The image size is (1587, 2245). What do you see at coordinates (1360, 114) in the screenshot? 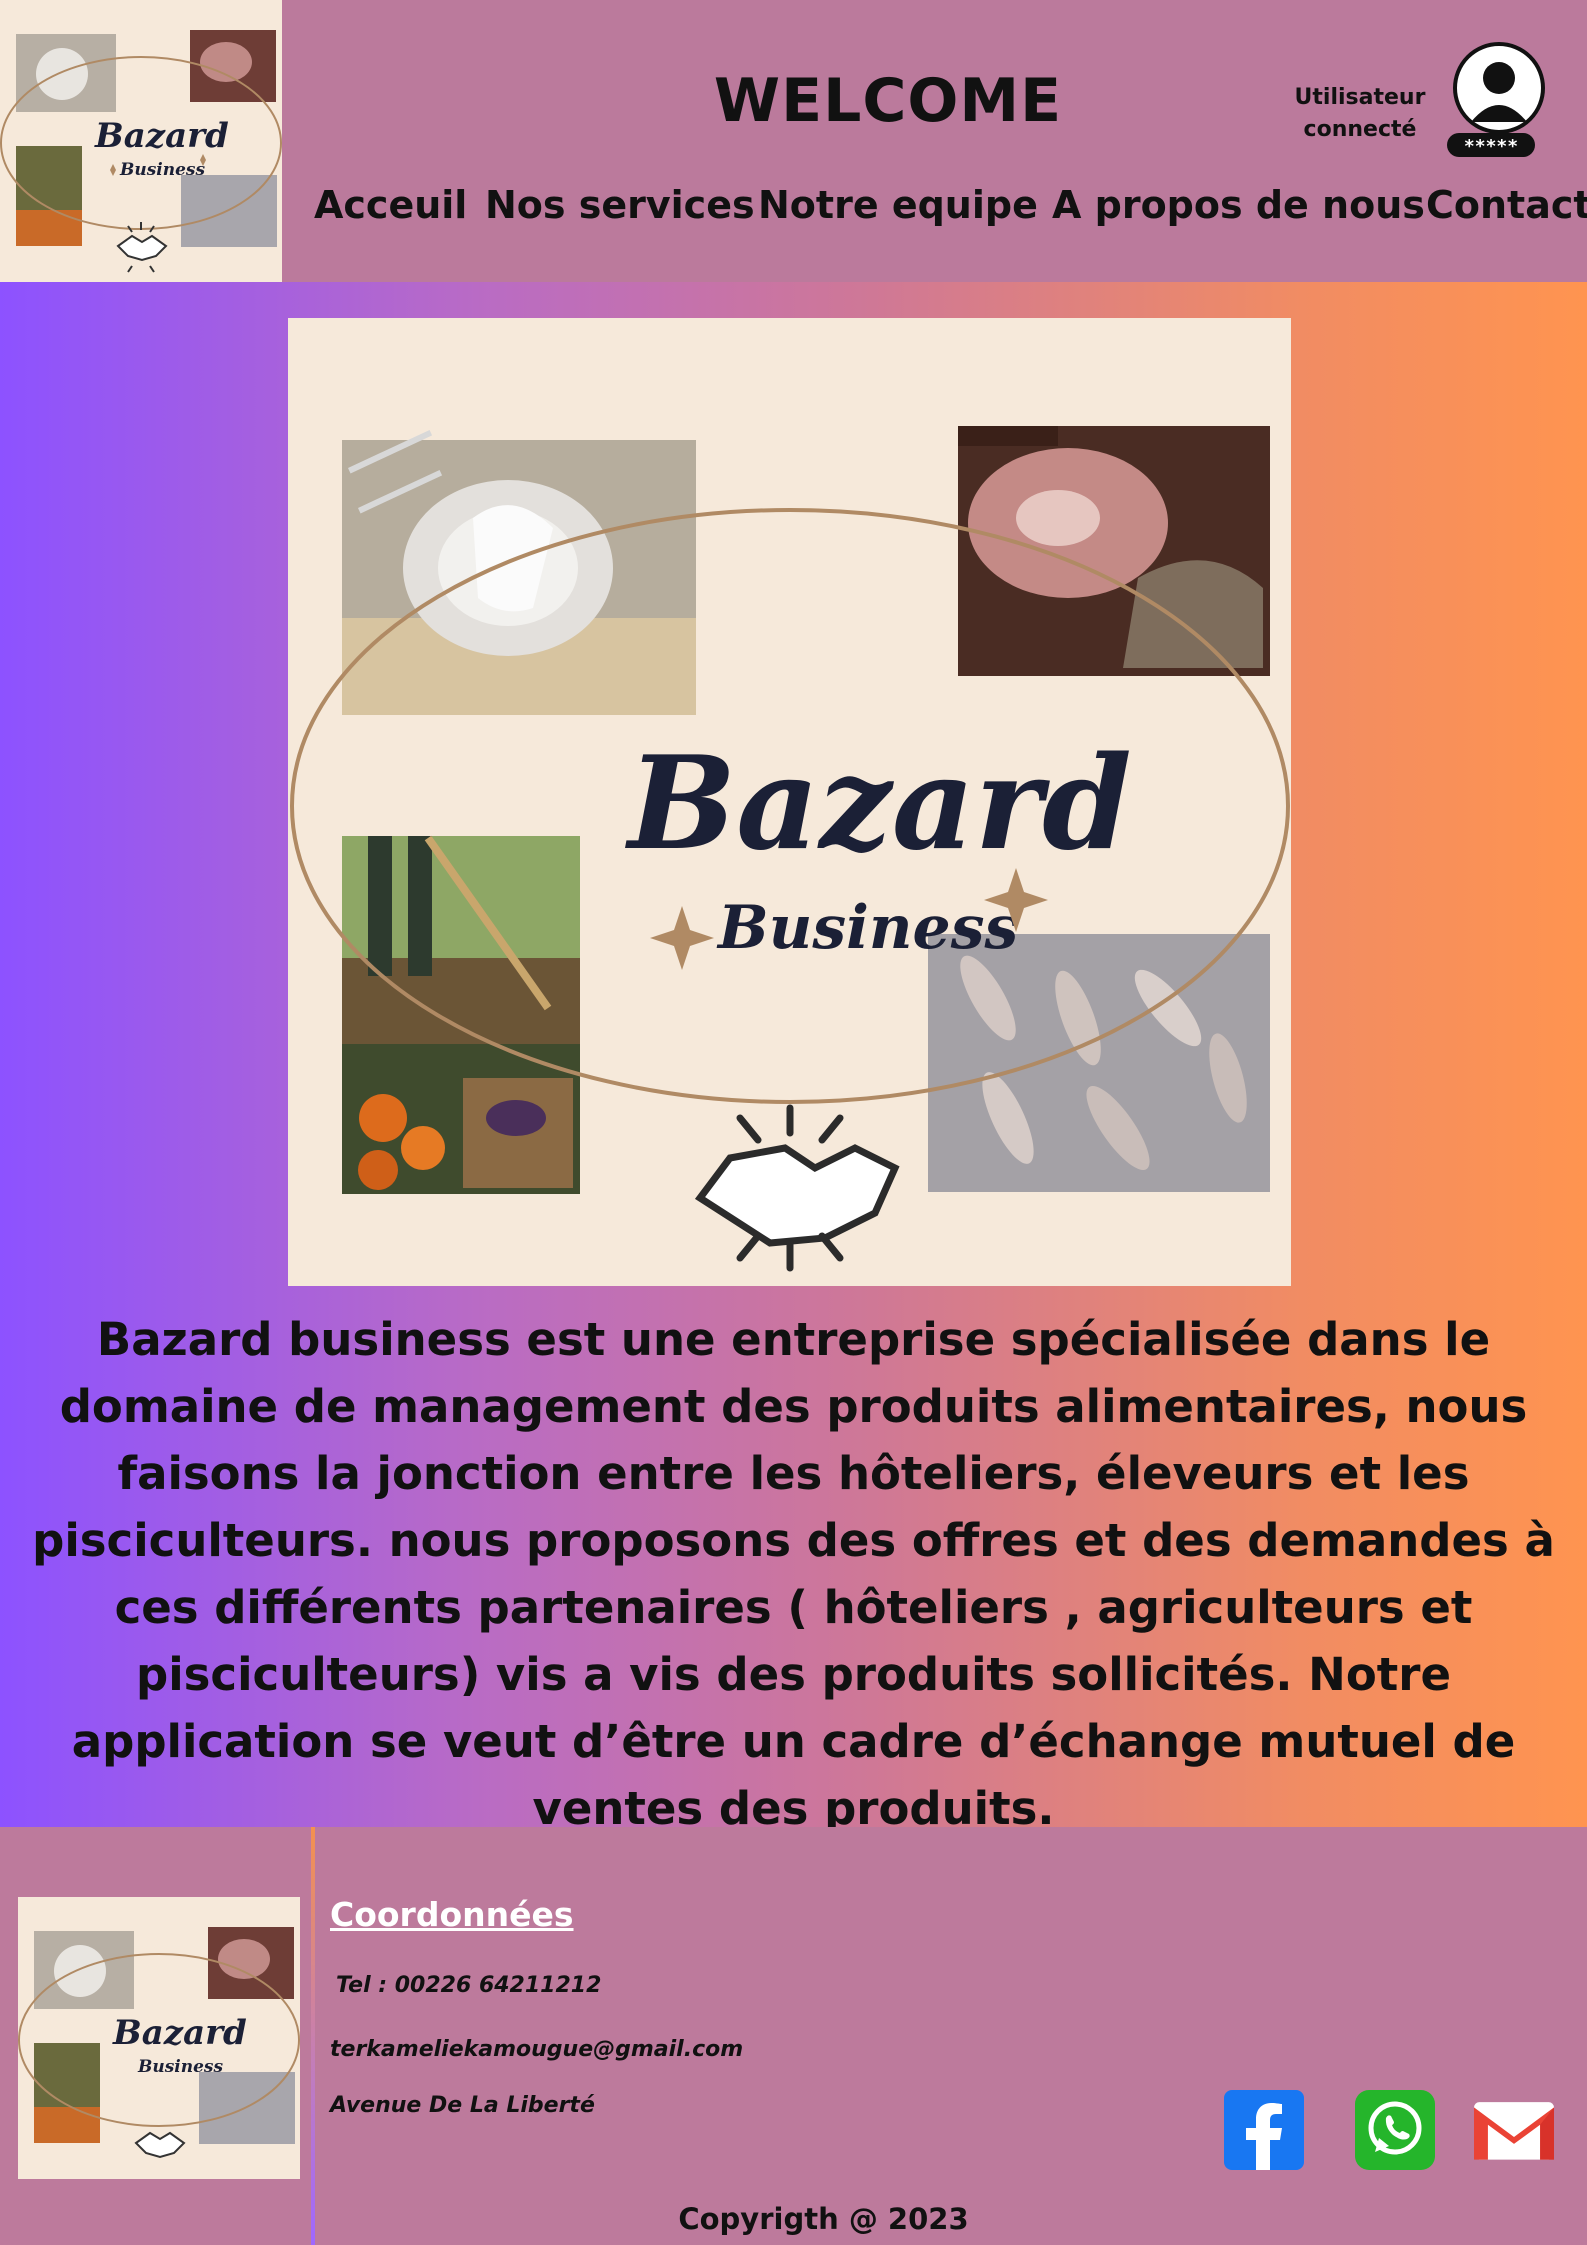
I see `user-status-label: Utilisateur connecté` at bounding box center [1360, 114].